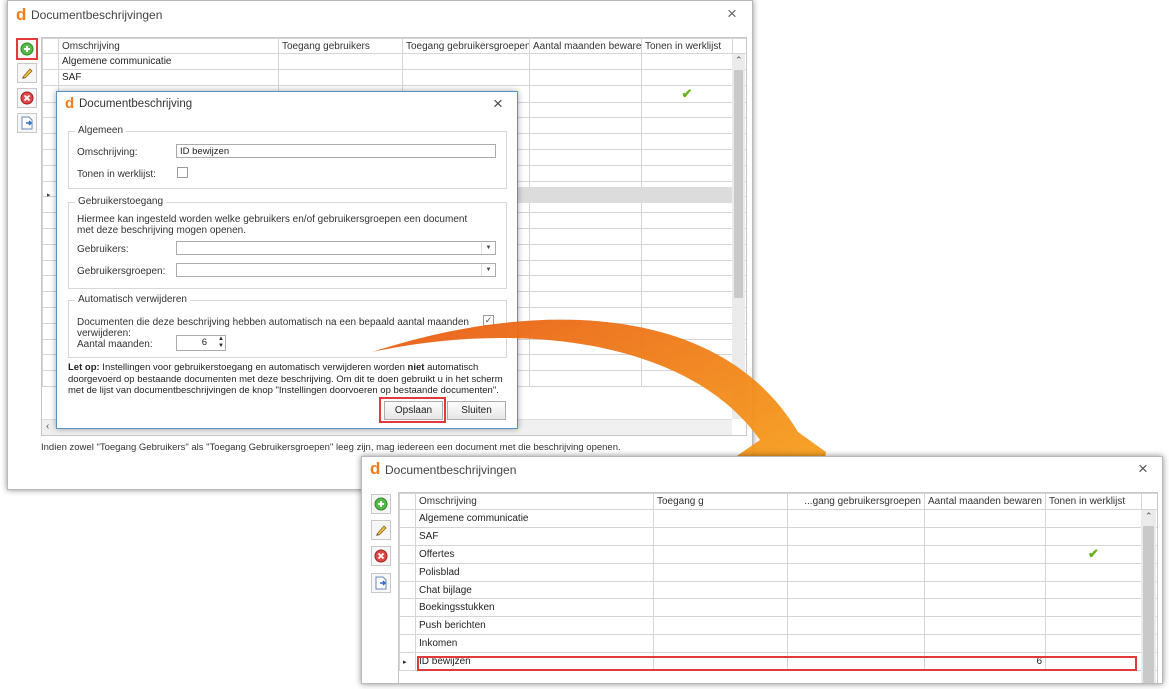 Image resolution: width=1169 pixels, height=689 pixels. What do you see at coordinates (221, 346) in the screenshot?
I see `spin-down-icon: ▼` at bounding box center [221, 346].